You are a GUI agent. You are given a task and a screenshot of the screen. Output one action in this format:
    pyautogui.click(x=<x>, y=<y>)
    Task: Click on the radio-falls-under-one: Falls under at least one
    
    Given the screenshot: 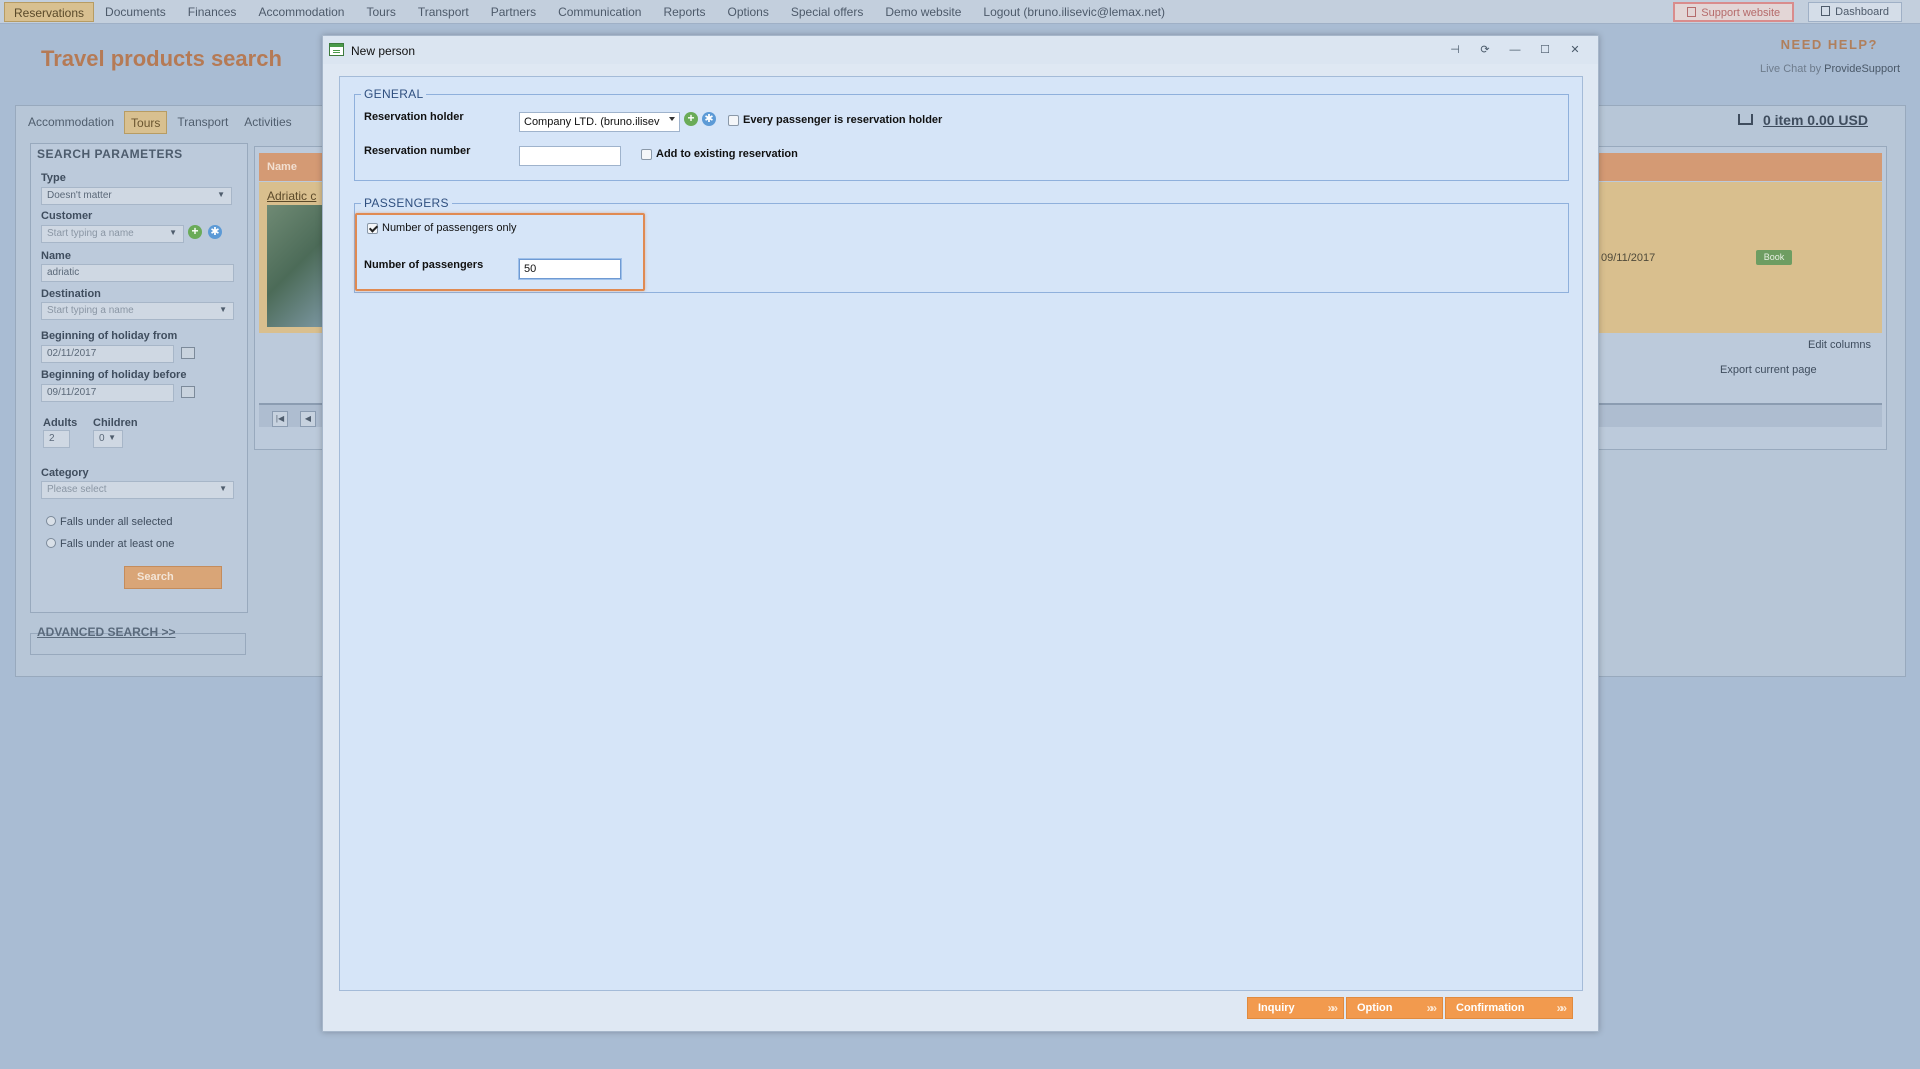 What is the action you would take?
    pyautogui.click(x=110, y=544)
    